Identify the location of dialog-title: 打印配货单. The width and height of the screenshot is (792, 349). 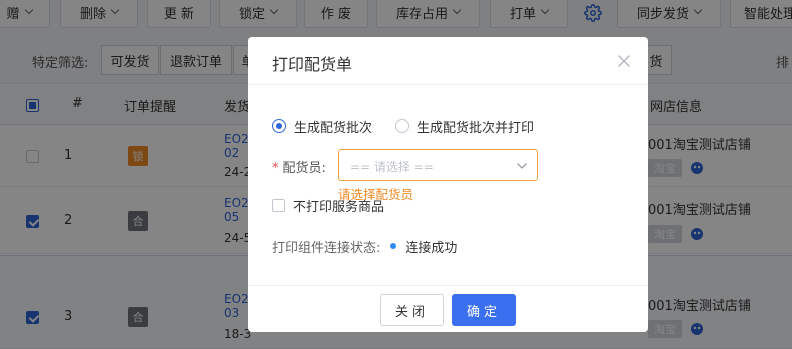
(312, 64).